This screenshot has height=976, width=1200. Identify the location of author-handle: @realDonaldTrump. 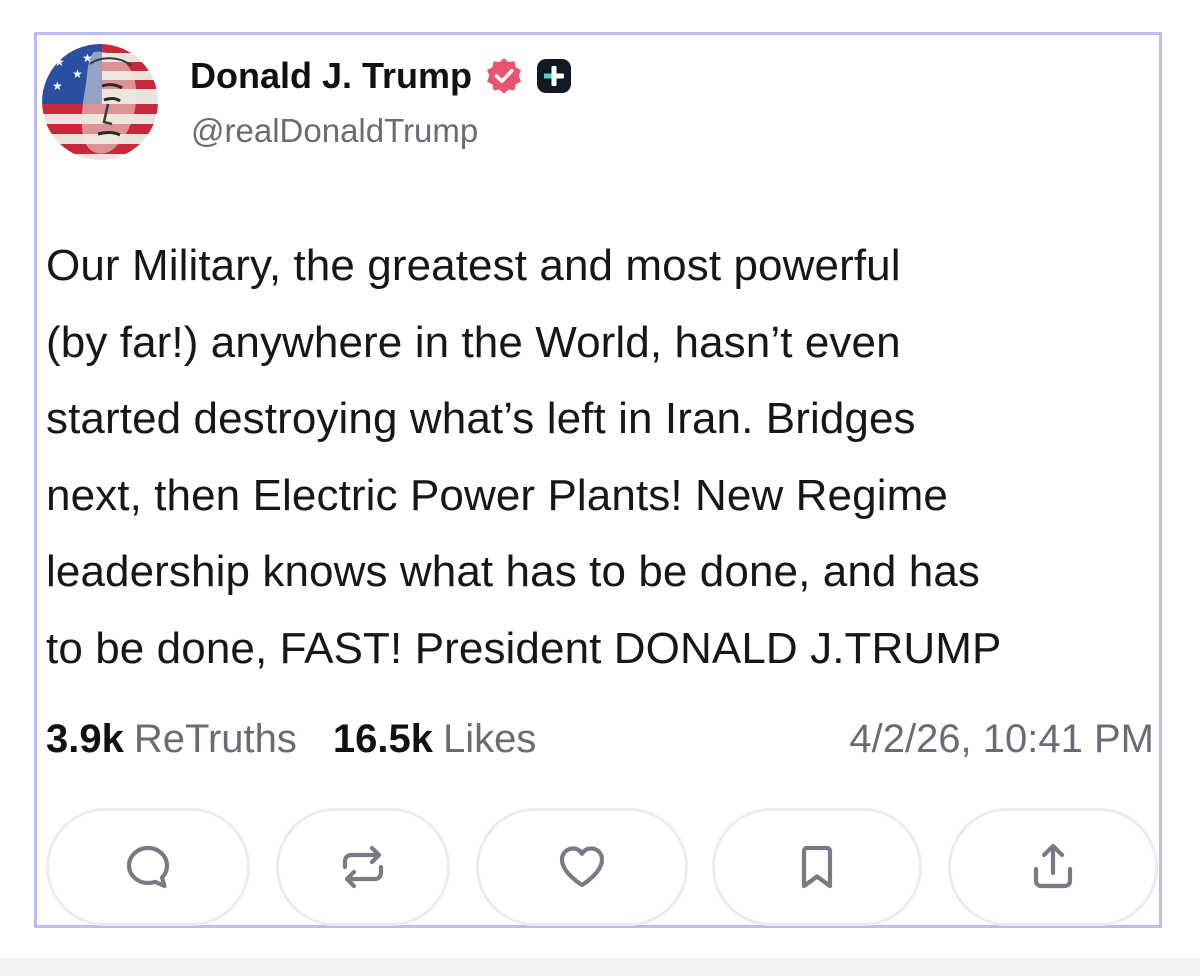
(334, 131).